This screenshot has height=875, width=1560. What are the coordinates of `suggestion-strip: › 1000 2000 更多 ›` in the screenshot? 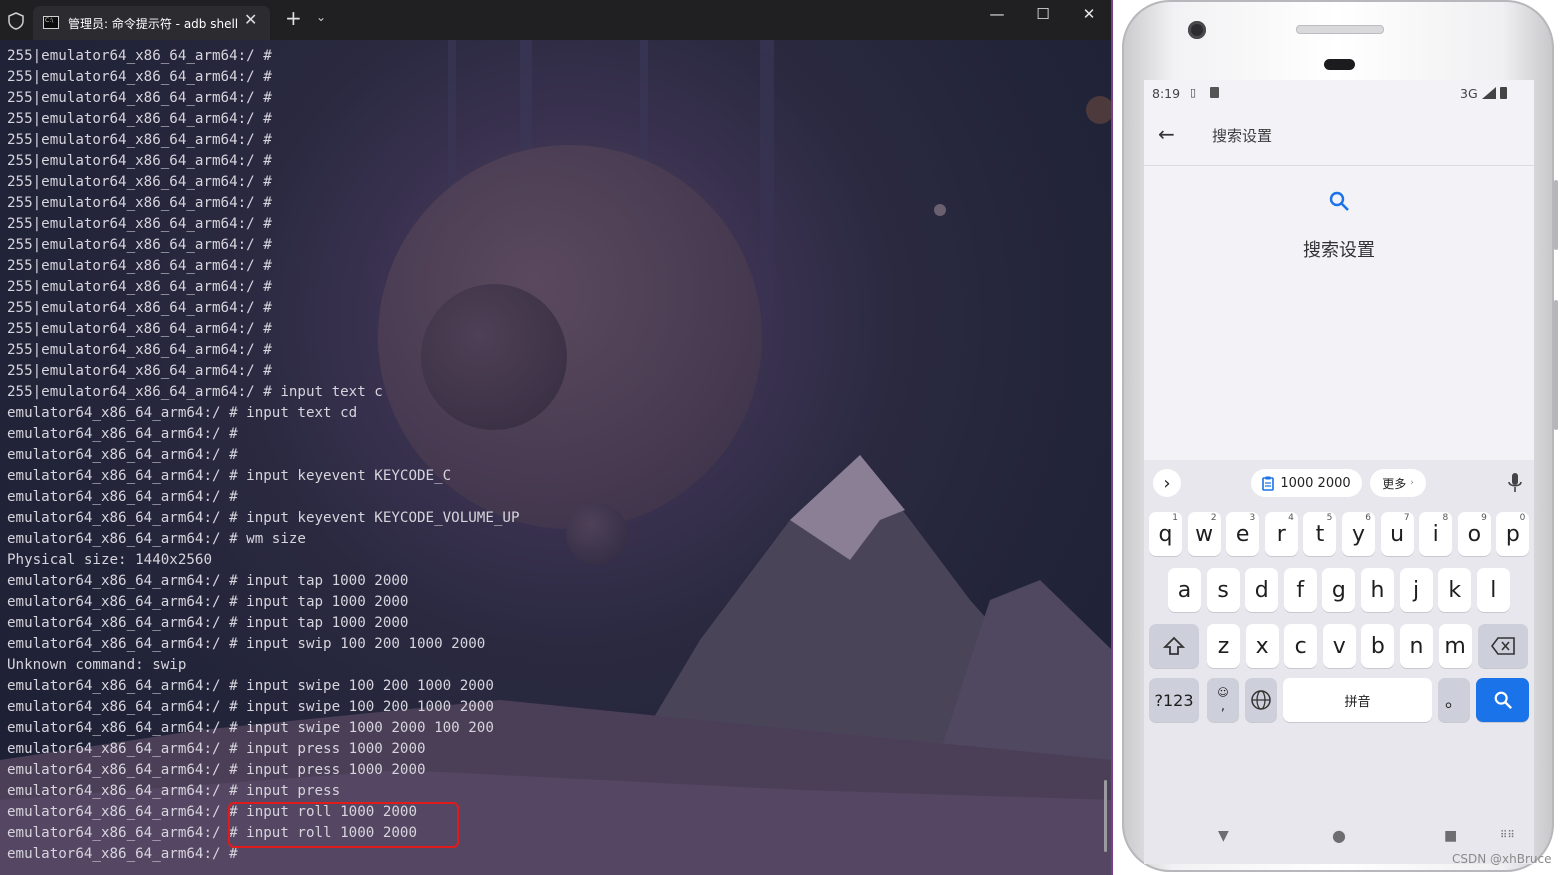 It's located at (1339, 483).